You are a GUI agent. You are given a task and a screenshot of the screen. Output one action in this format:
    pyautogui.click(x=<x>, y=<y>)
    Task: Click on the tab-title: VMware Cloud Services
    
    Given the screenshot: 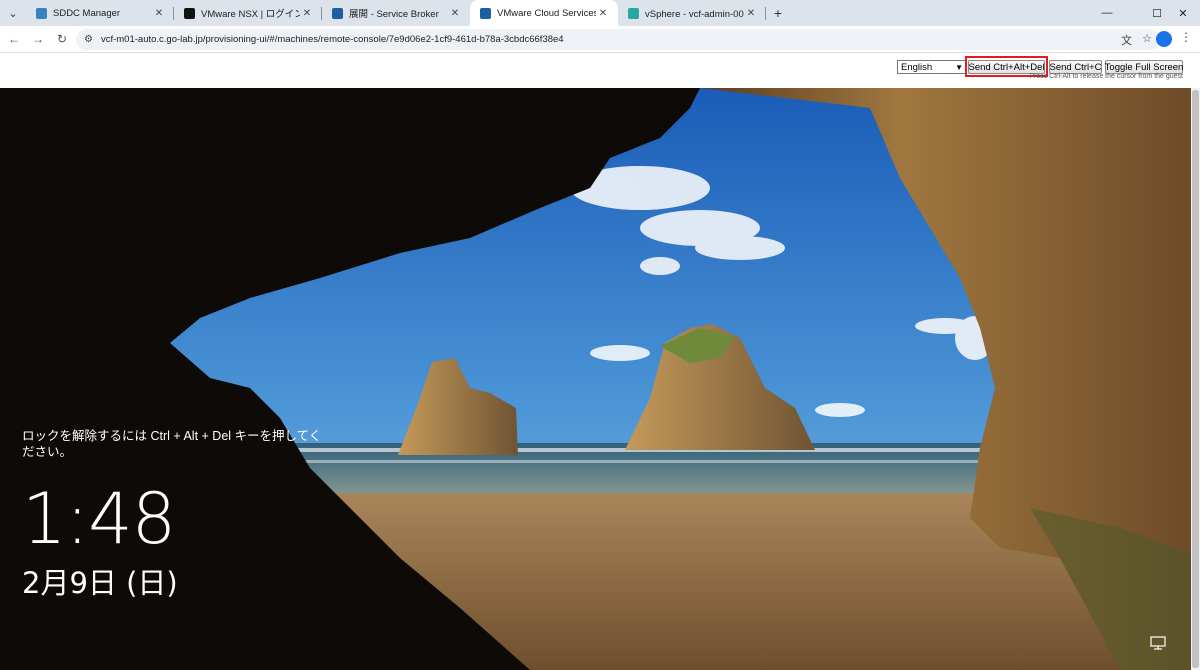 What is the action you would take?
    pyautogui.click(x=546, y=13)
    